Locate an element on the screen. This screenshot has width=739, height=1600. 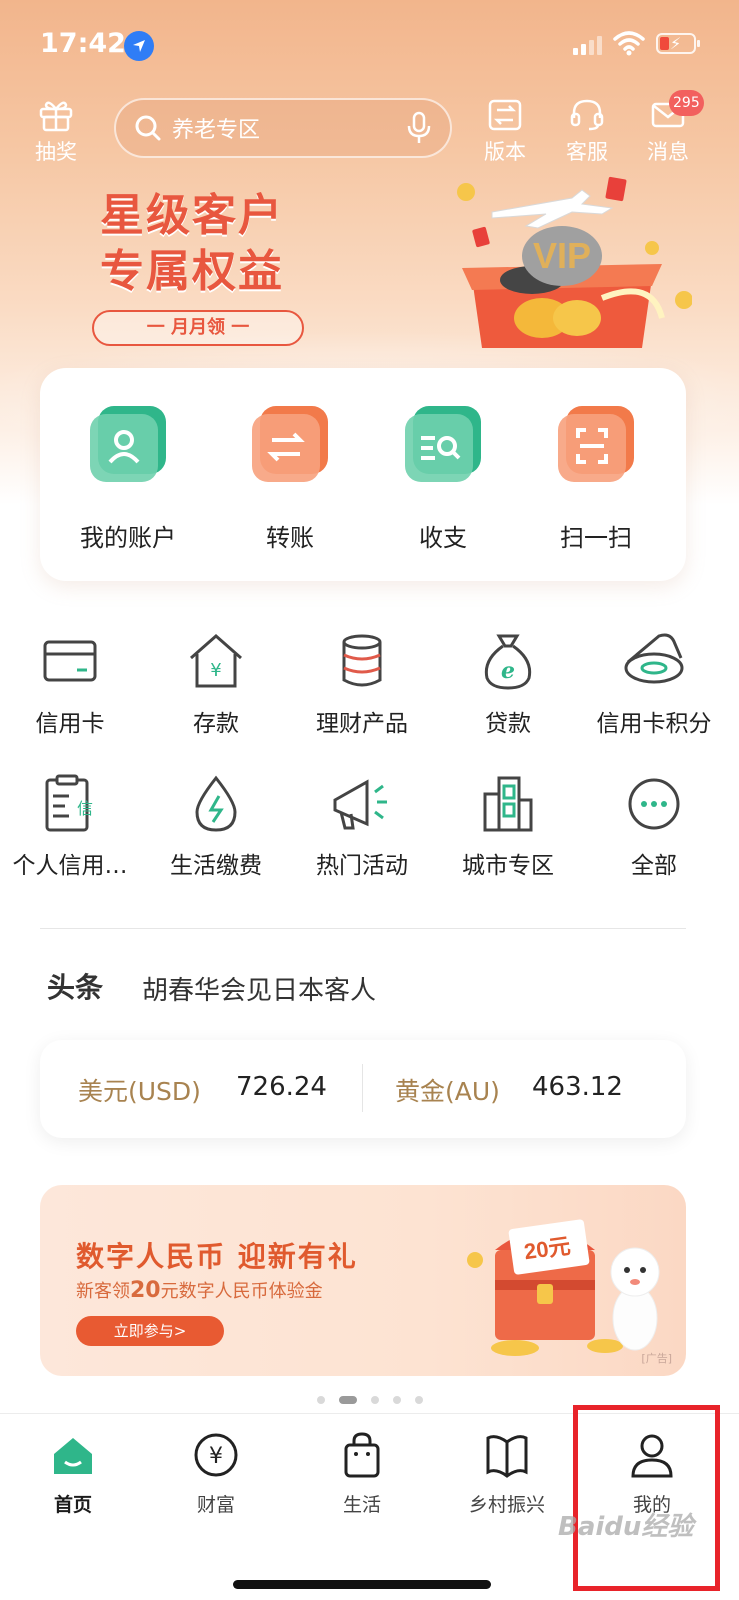
message-badge: 295 is located at coordinates (686, 103).